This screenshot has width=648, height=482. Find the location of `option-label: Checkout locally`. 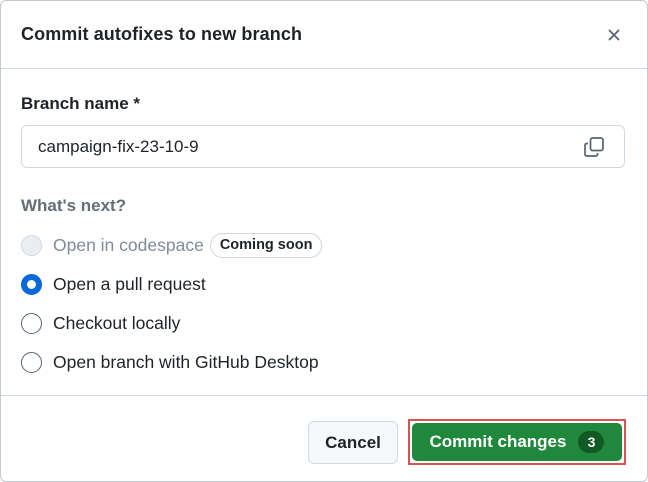

option-label: Checkout locally is located at coordinates (116, 323).